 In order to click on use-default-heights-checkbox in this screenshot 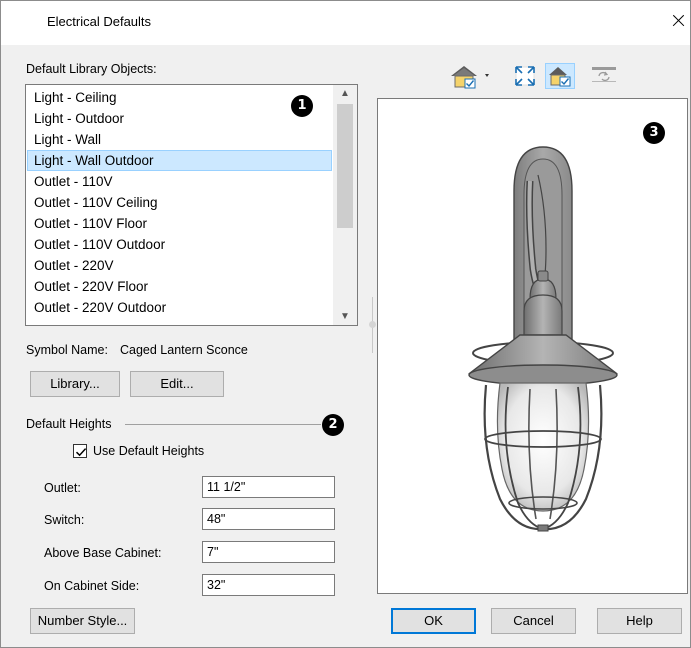, I will do `click(80, 451)`.